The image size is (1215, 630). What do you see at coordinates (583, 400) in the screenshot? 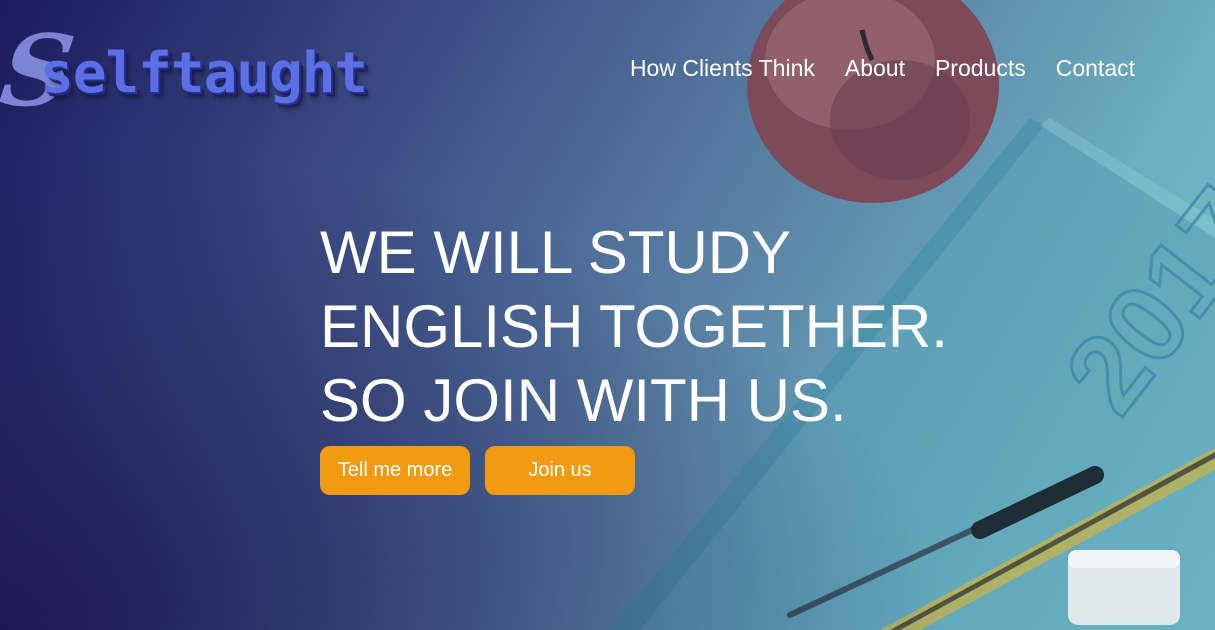
I see `headline-line: SO JOIN WITH US.` at bounding box center [583, 400].